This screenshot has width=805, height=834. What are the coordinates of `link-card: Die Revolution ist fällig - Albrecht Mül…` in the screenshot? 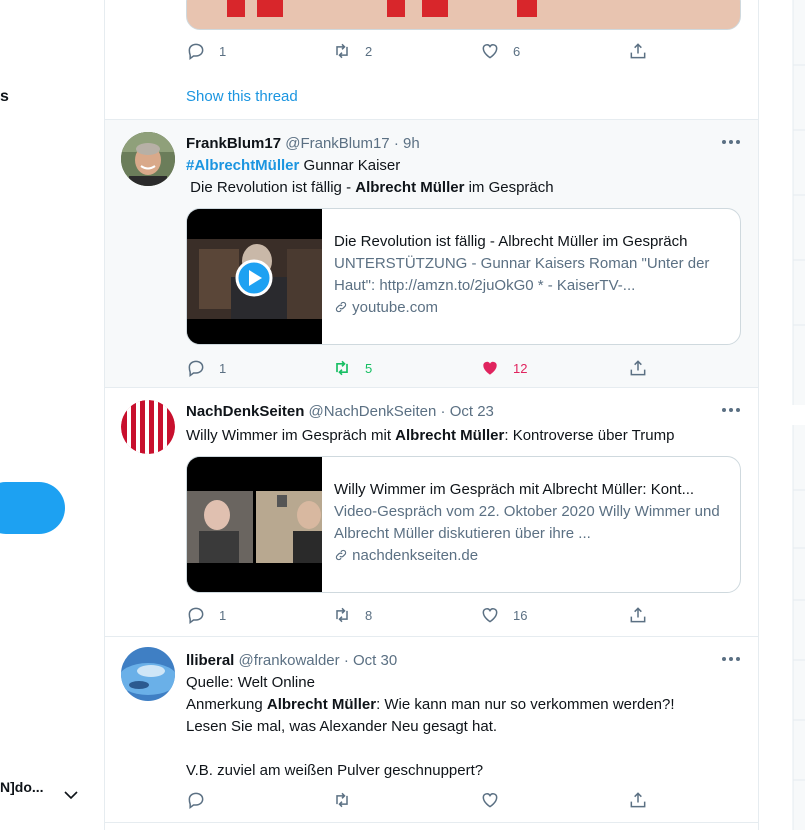 It's located at (463, 276).